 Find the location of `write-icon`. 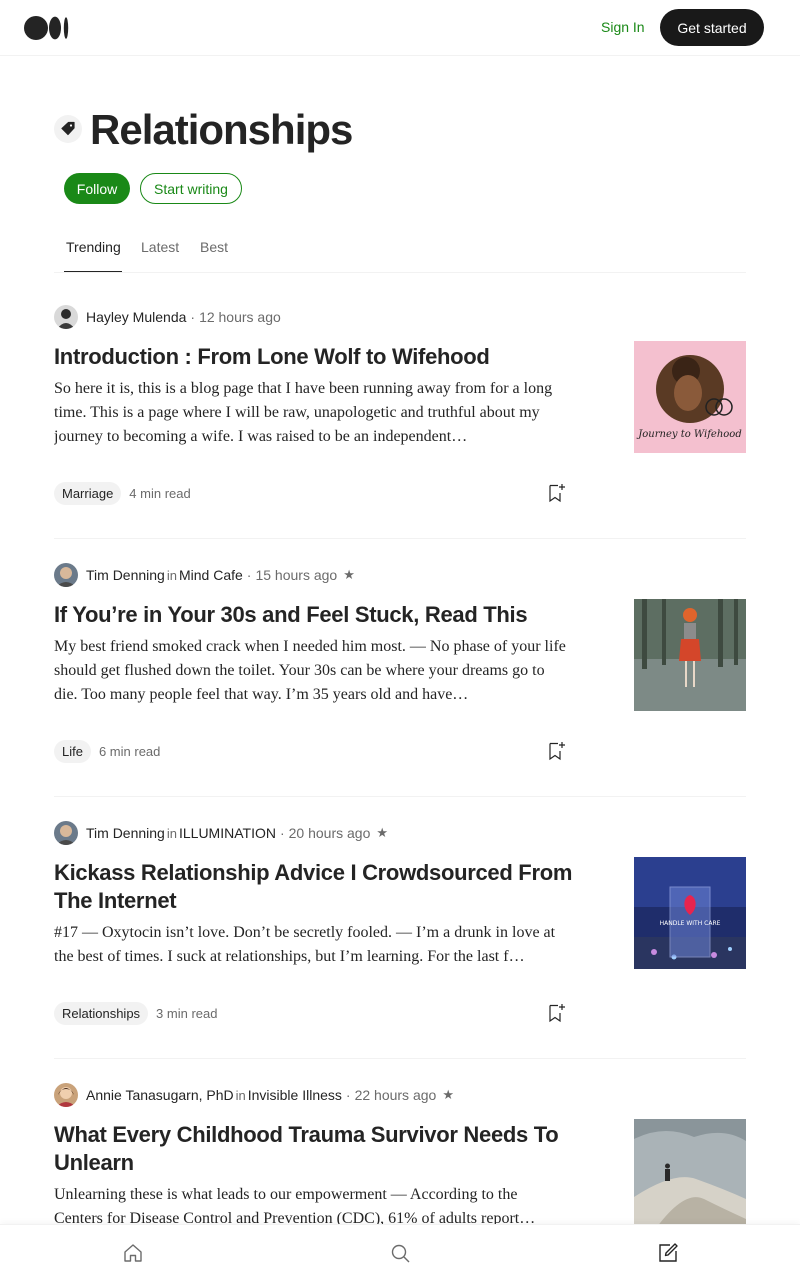

write-icon is located at coordinates (668, 1253).